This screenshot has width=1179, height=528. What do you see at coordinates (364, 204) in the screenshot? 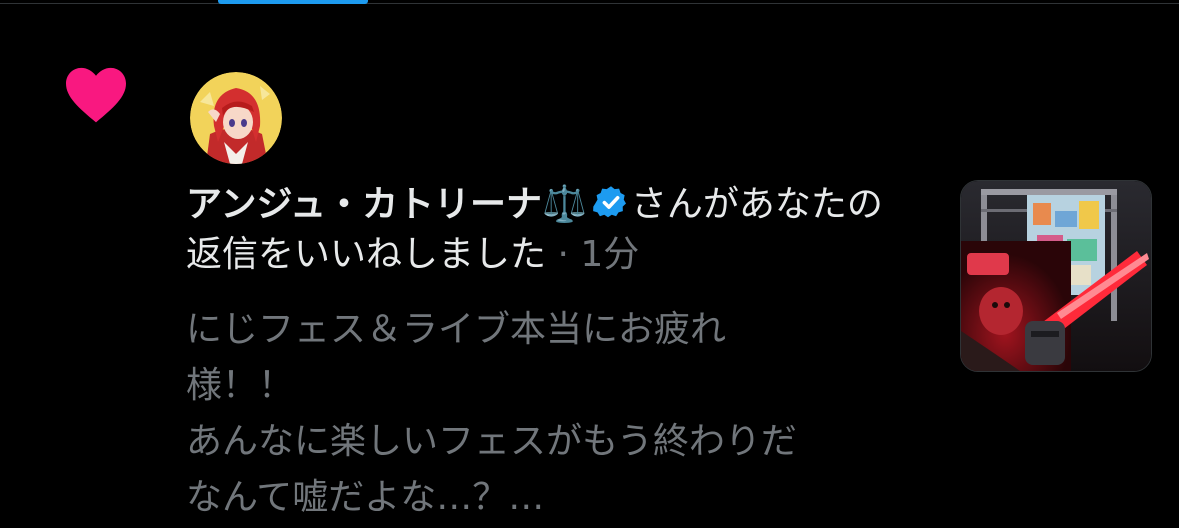
I see `user-name: アンジュ・カトリーナ` at bounding box center [364, 204].